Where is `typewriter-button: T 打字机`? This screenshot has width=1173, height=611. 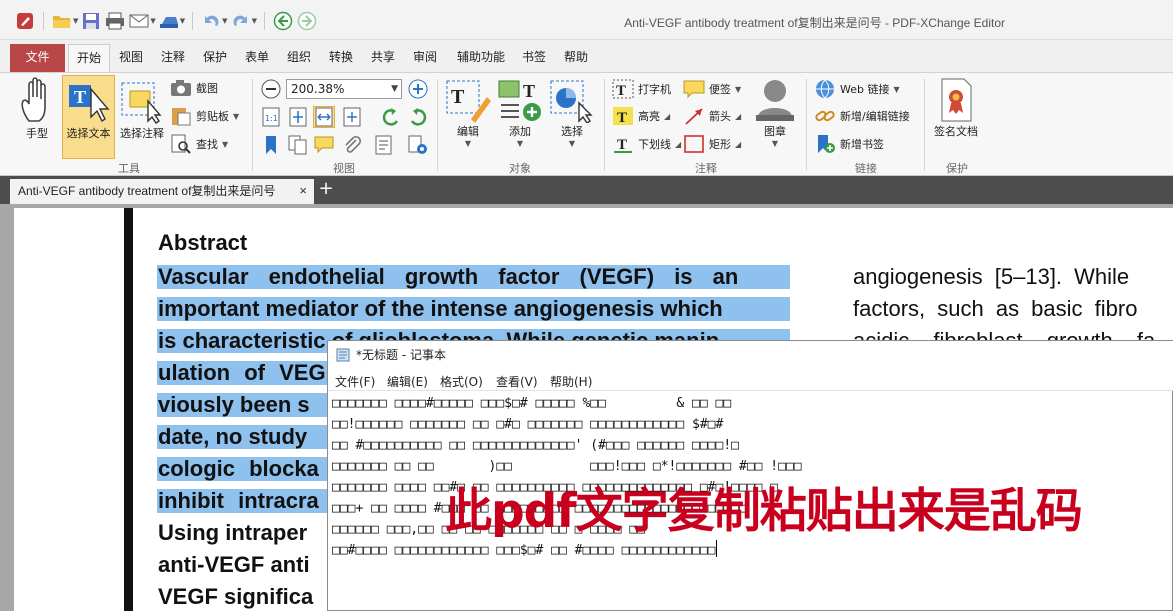
typewriter-button: T 打字机 is located at coordinates (641, 89).